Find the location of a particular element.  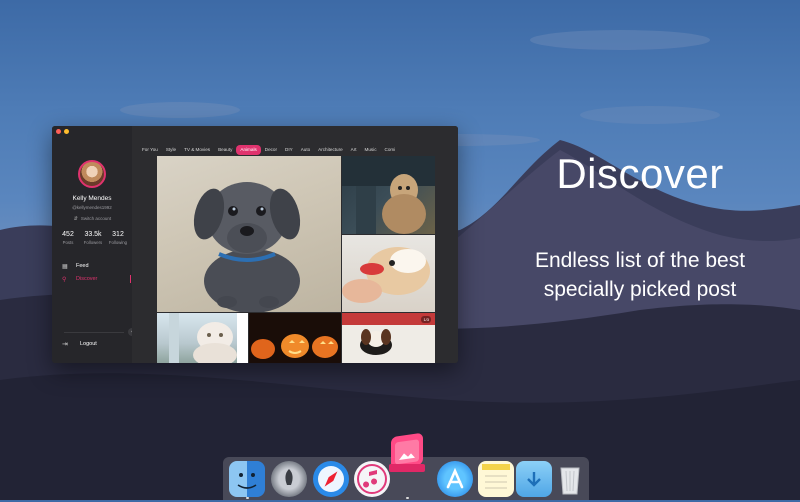

promo-subtitle-line-1: Endless list of the best is located at coordinates (640, 260).